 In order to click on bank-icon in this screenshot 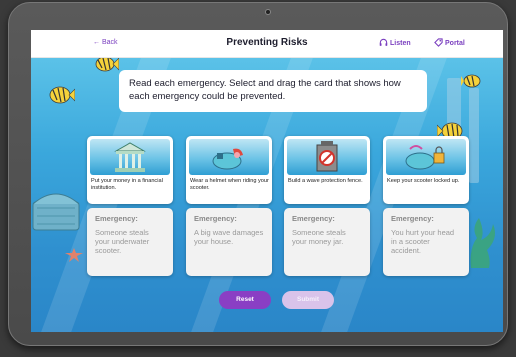, I will do `click(130, 157)`.